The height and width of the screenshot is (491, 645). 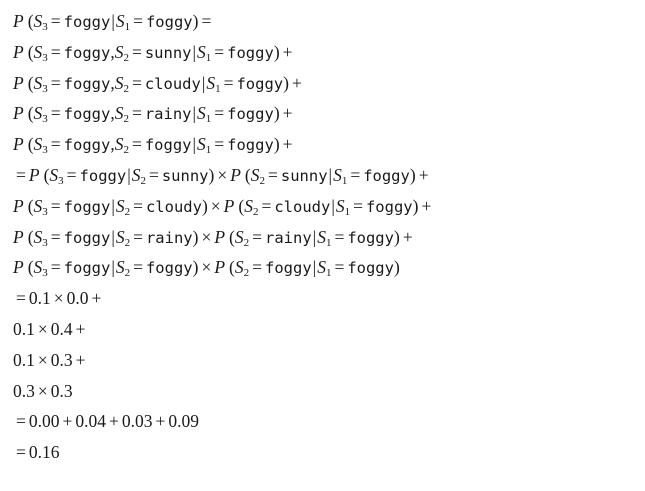 What do you see at coordinates (153, 145) in the screenshot?
I see `derivation-line-5: P (S3 = foggy,S2 = foggy|S1 = foggy) +` at bounding box center [153, 145].